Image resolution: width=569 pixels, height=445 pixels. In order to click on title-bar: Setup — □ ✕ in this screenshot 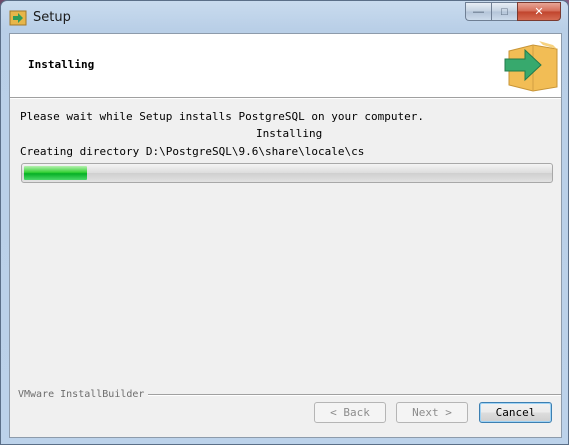, I will do `click(284, 17)`.